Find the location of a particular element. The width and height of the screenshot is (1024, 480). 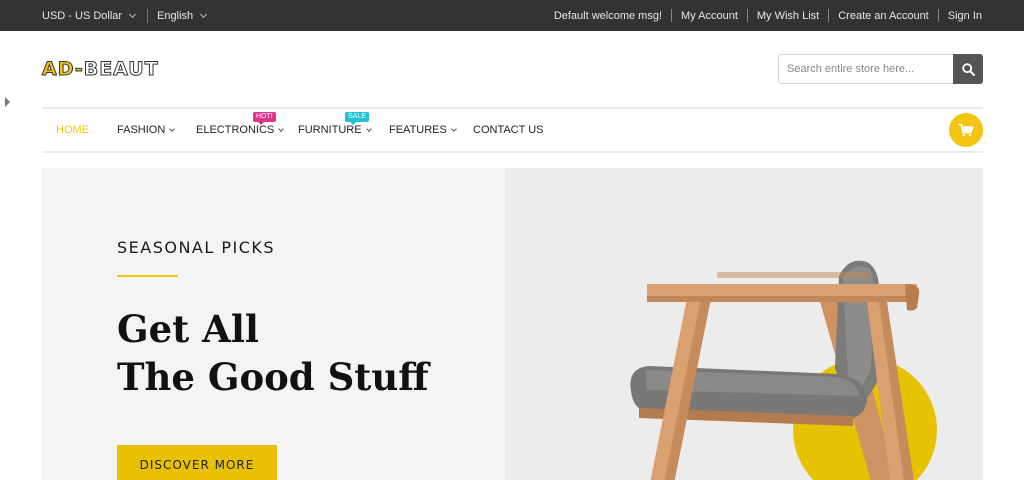

nav-item-label: HOME is located at coordinates (72, 130).